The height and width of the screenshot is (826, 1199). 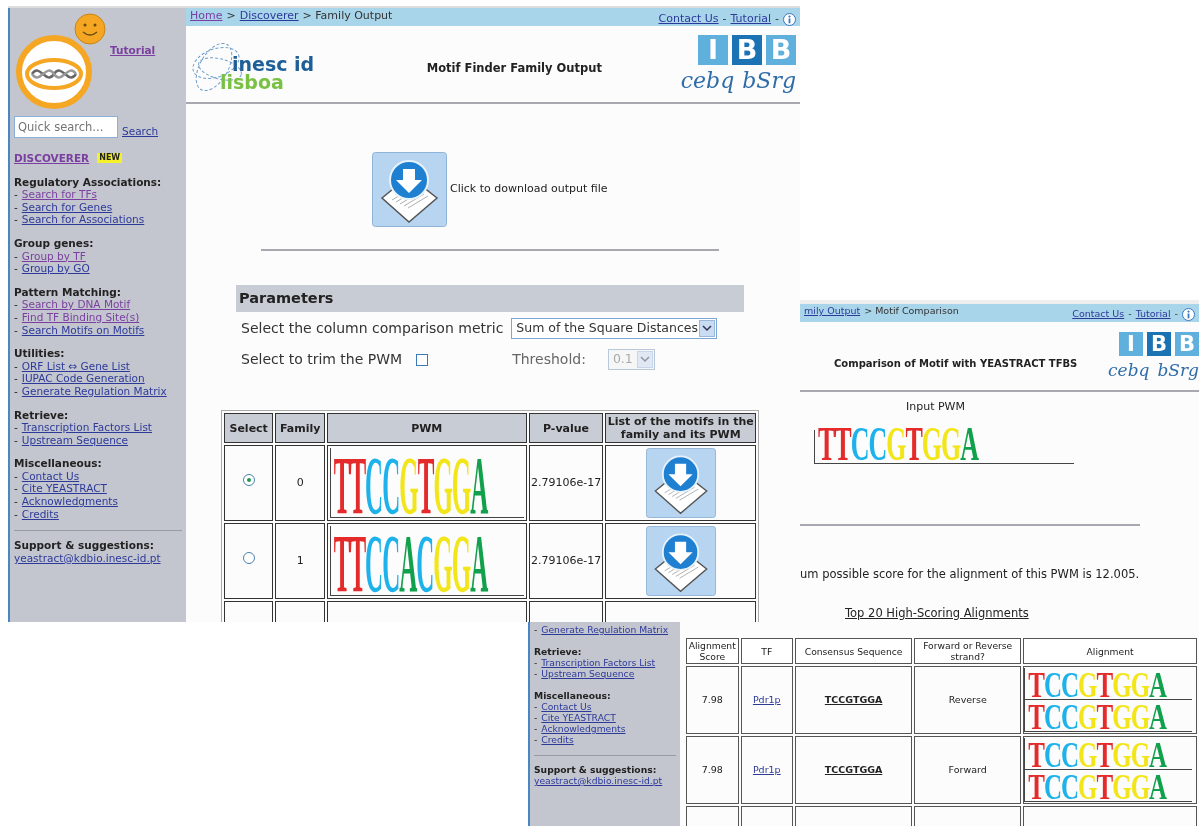 I want to click on column-header: TF, so click(x=767, y=651).